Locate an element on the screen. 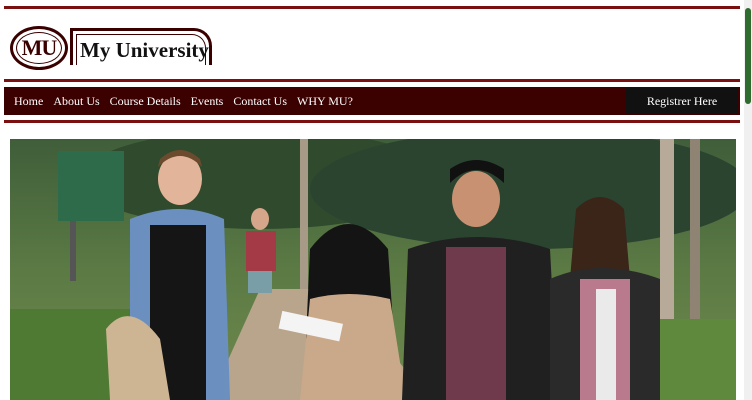  nav-bottom-rule is located at coordinates (372, 121).